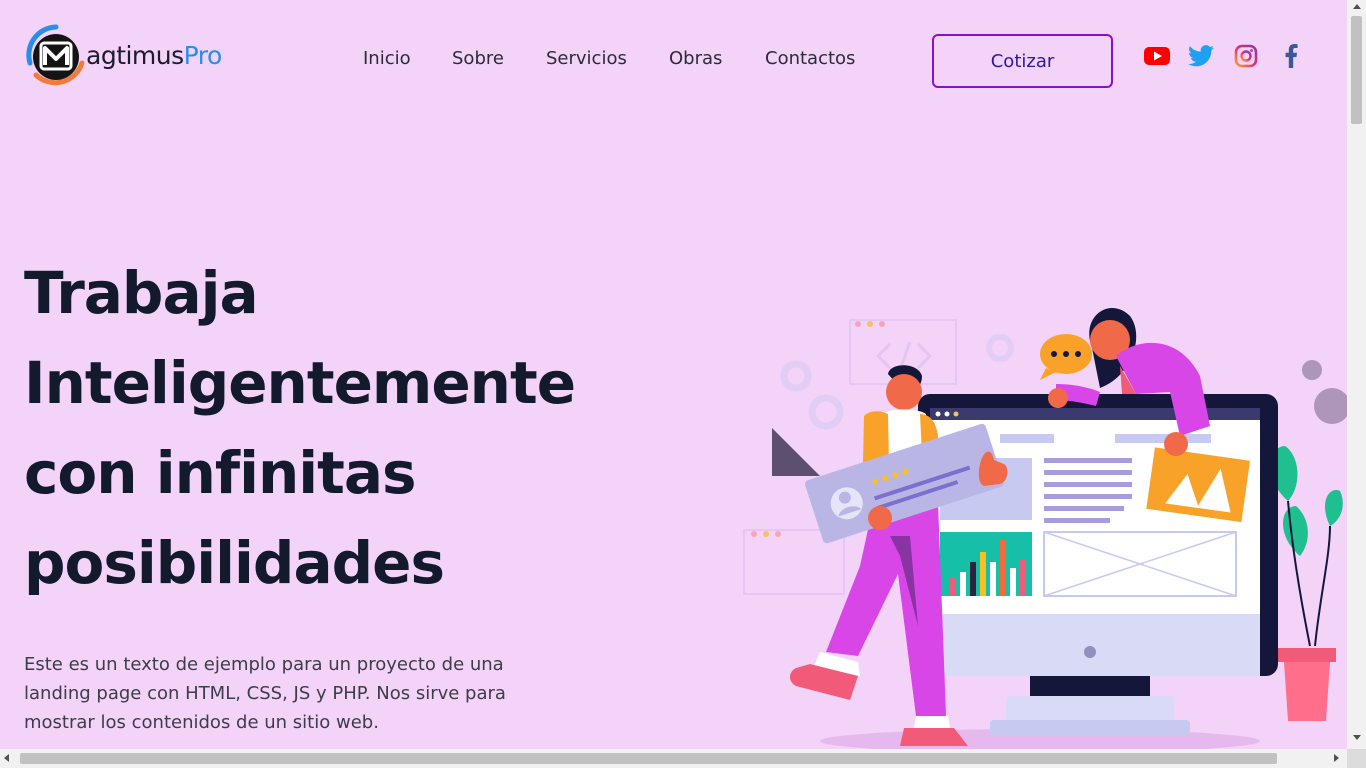 This screenshot has width=1366, height=768. What do you see at coordinates (203, 55) in the screenshot?
I see `logo-text-accent: Pro` at bounding box center [203, 55].